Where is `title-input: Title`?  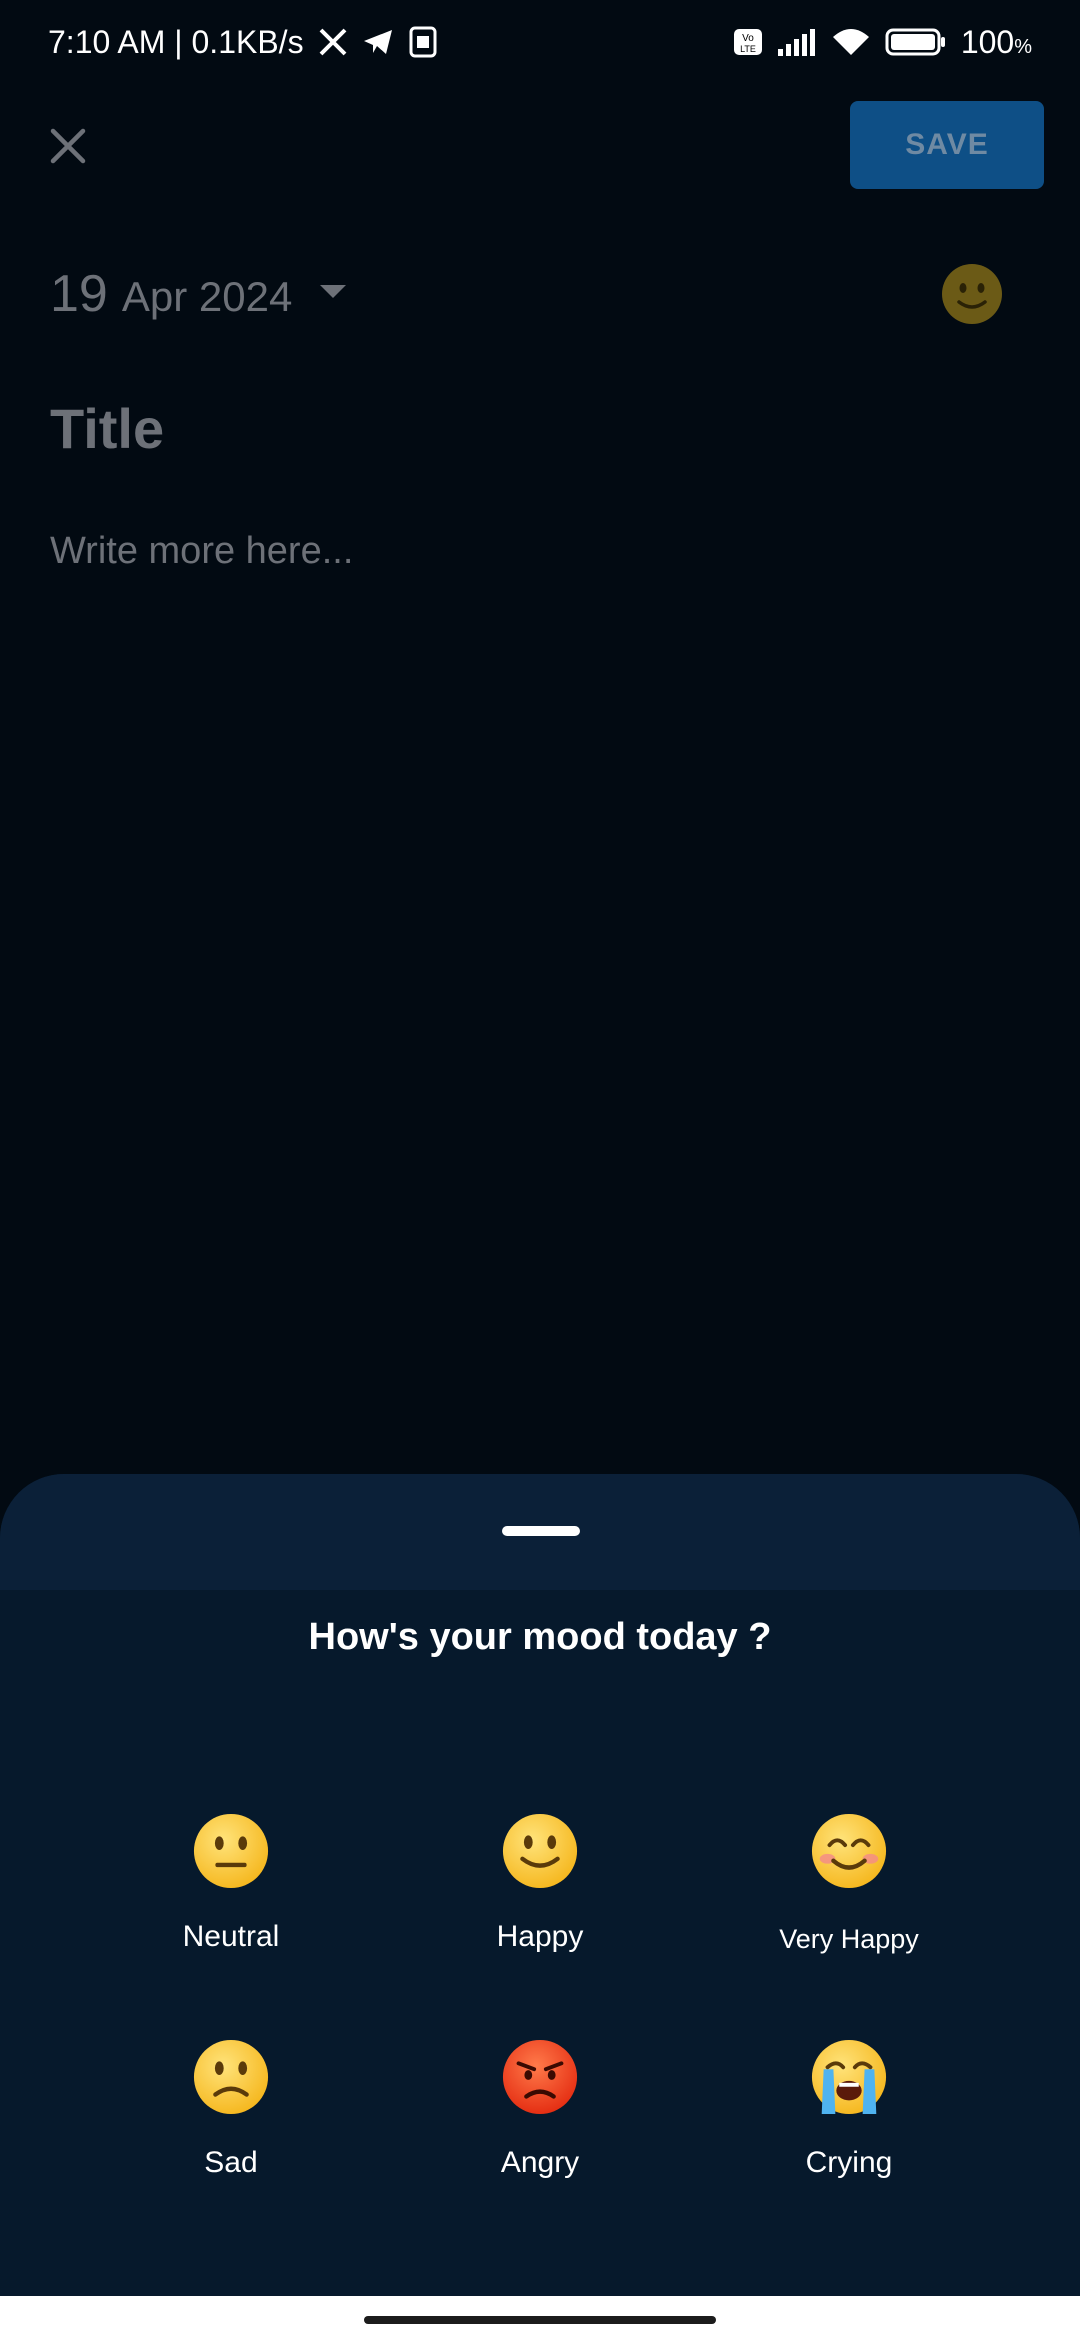
title-input: Title is located at coordinates (107, 428).